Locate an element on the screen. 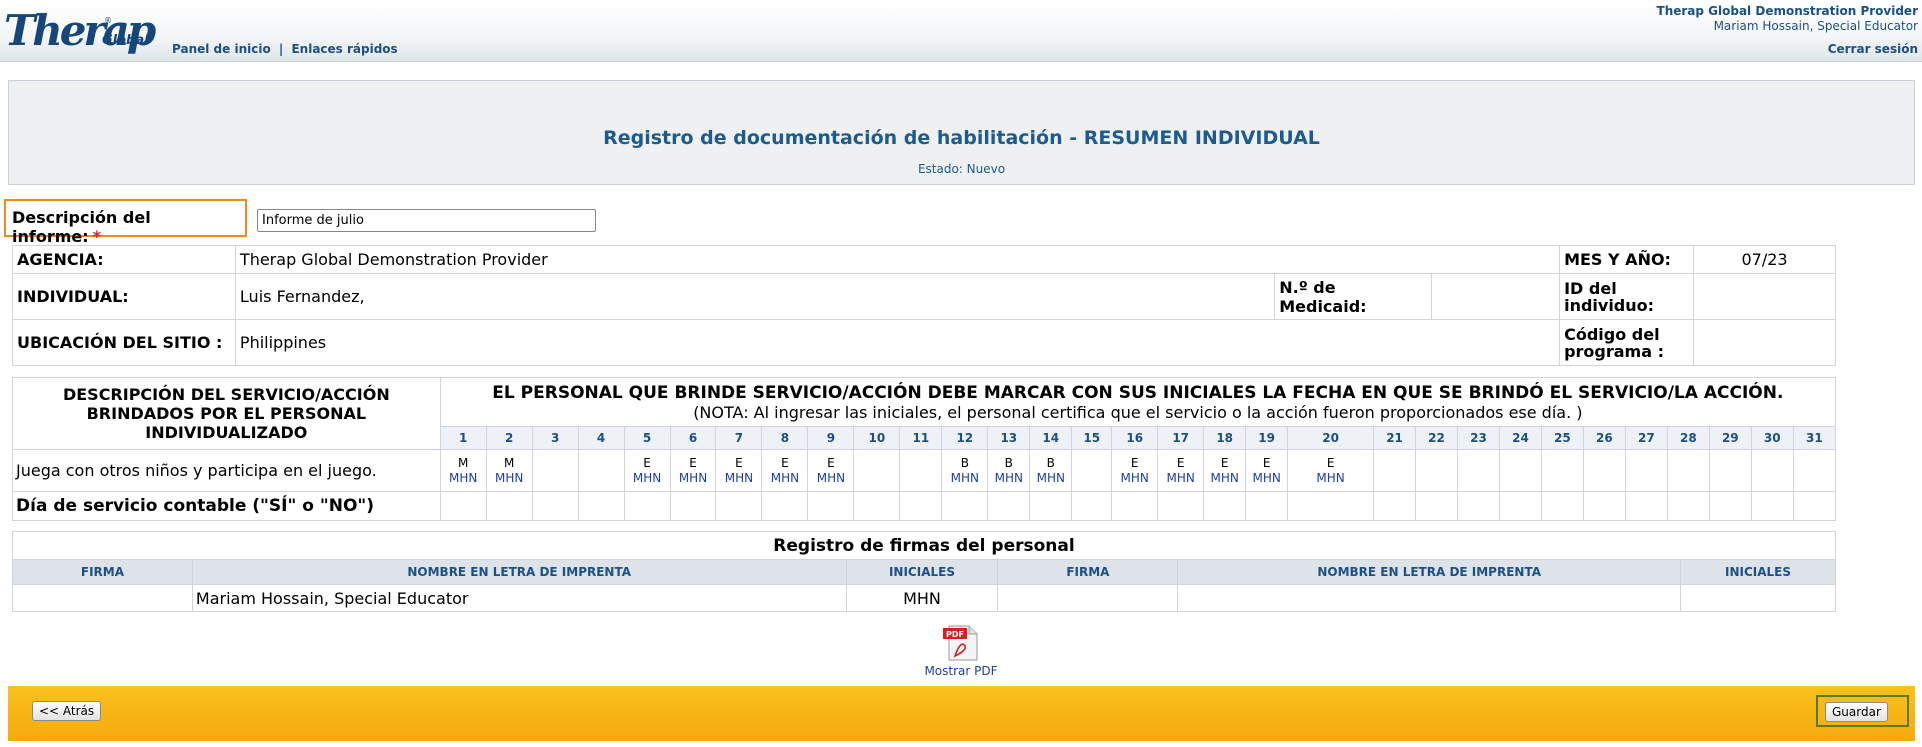  day-cell-14: B MHN is located at coordinates (1051, 470).